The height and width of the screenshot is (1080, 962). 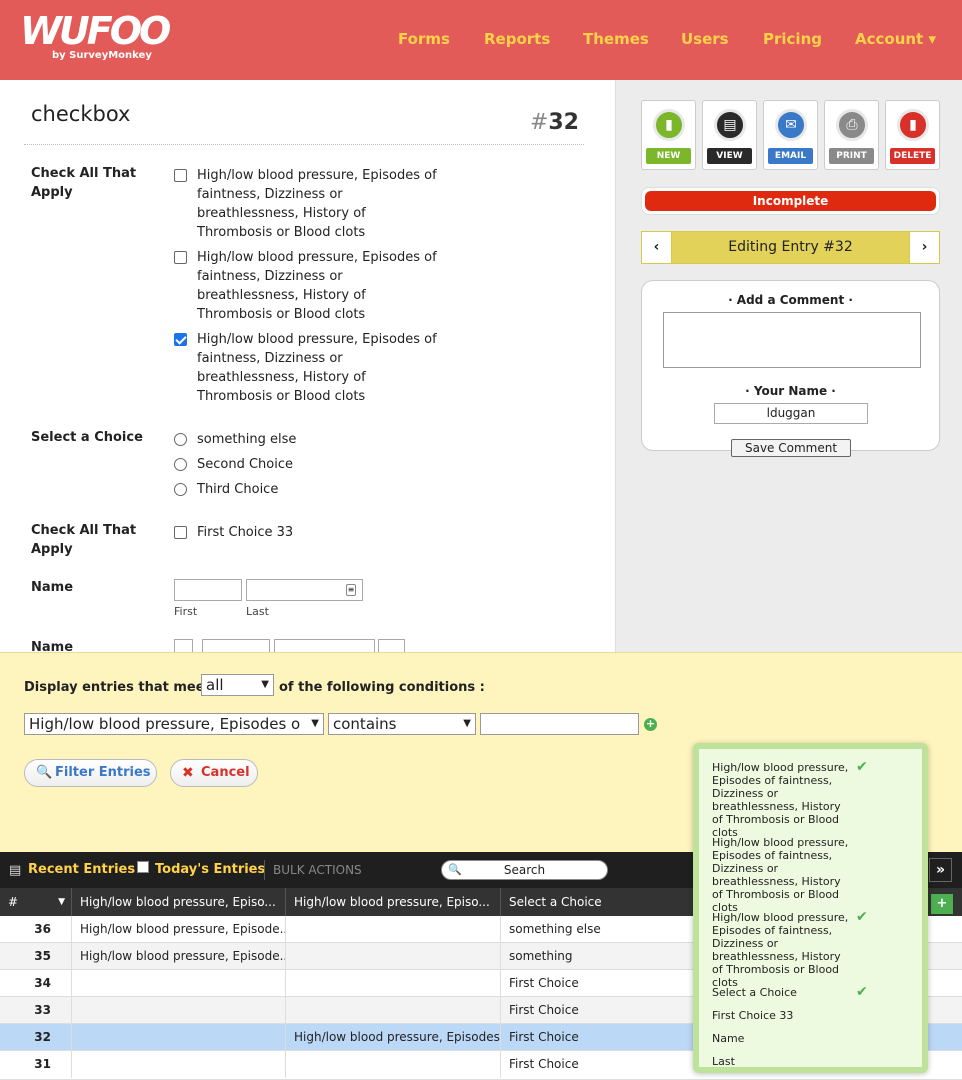 I want to click on delete-entry-button: ▮ DELETE, so click(x=912, y=135).